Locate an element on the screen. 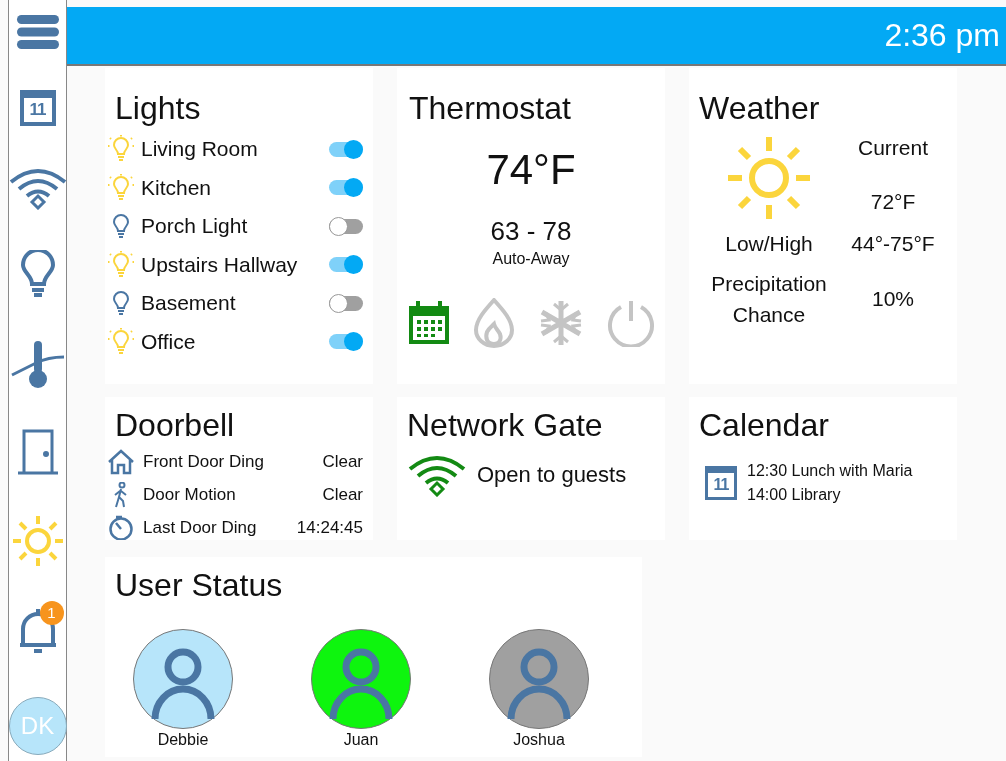 This screenshot has width=1006, height=761. light-name: Upstairs Hallway is located at coordinates (220, 264).